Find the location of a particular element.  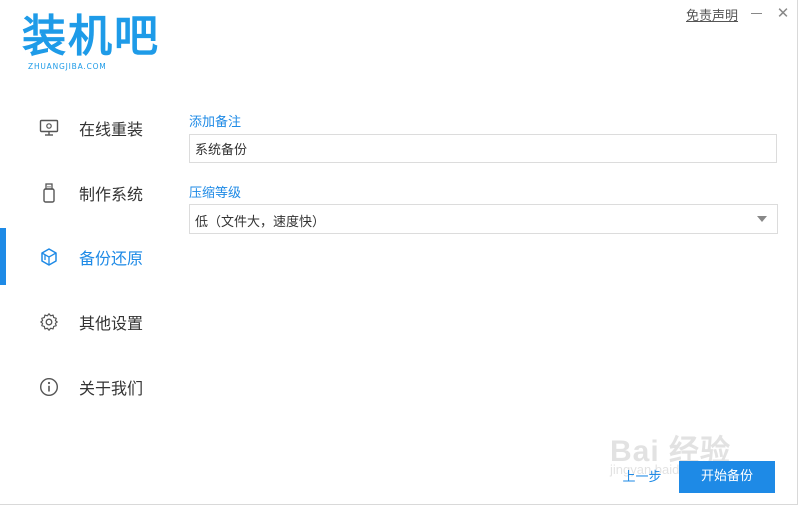

start-backup-button: 开始备份 is located at coordinates (727, 477).